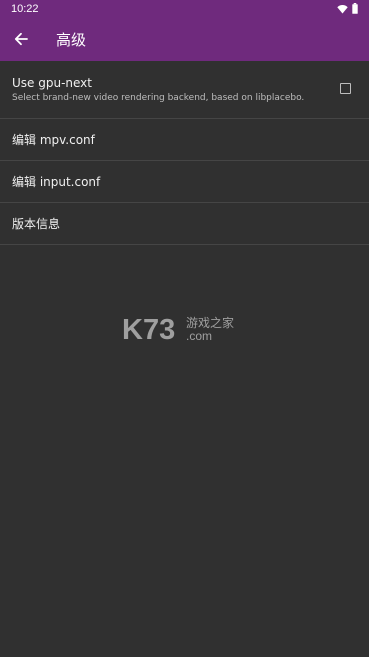 This screenshot has height=657, width=369. I want to click on pref-title: 编辑 input.conf, so click(56, 182).